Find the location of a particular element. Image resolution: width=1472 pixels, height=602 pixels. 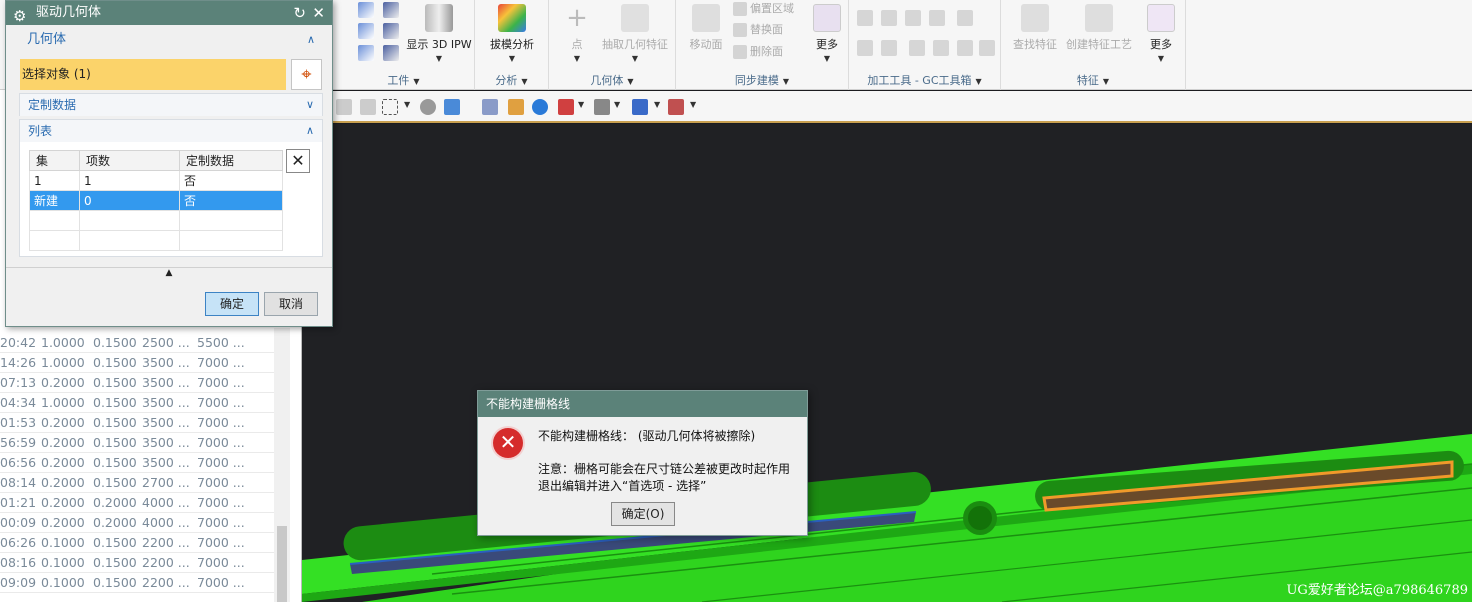

list-section-header: 列表 ∧ is located at coordinates (171, 131).